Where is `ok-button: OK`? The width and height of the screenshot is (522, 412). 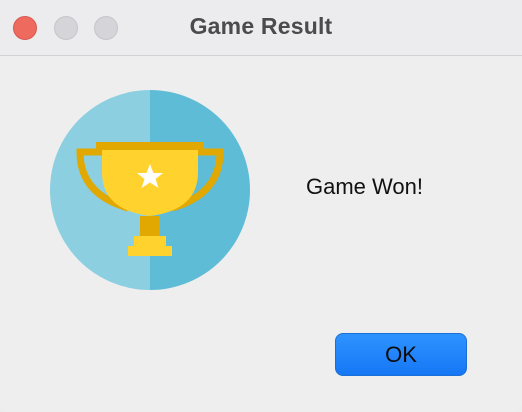 ok-button: OK is located at coordinates (401, 354).